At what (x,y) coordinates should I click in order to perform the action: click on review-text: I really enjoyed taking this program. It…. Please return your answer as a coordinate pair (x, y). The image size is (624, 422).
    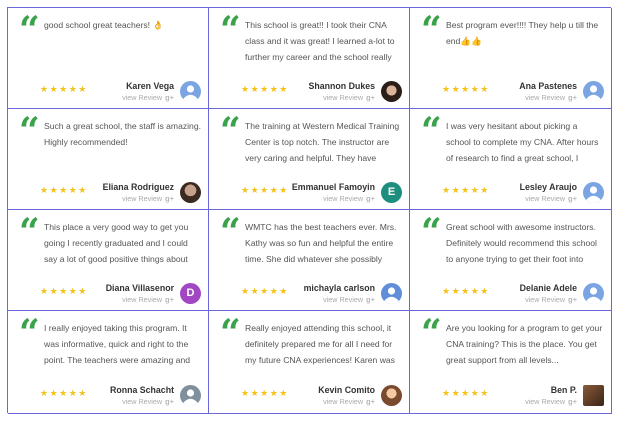
    Looking at the image, I should click on (117, 344).